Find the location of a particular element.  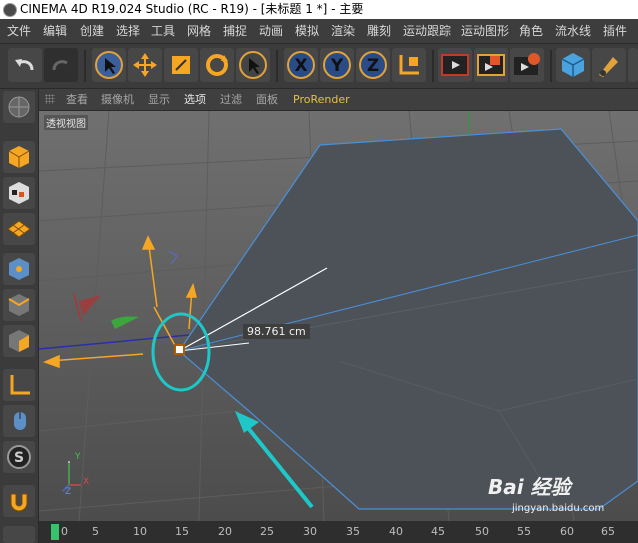

make-editable-button is located at coordinates (19, 107).